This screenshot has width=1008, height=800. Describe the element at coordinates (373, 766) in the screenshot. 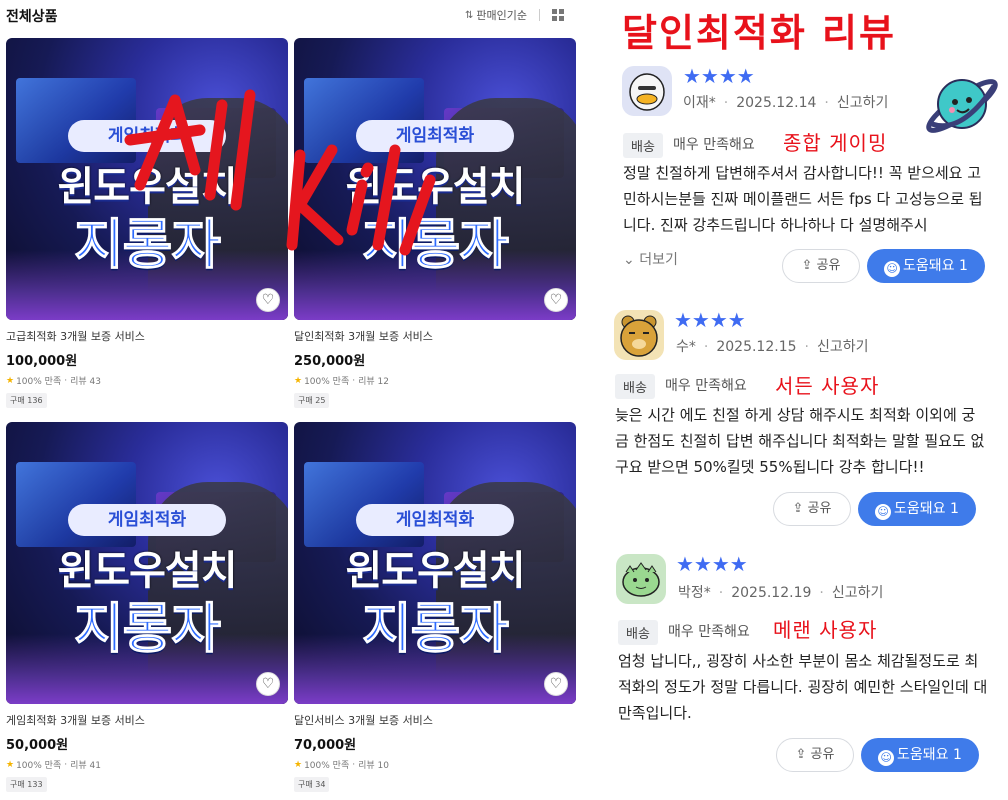

I see `review-count: 리뷰 10` at that location.